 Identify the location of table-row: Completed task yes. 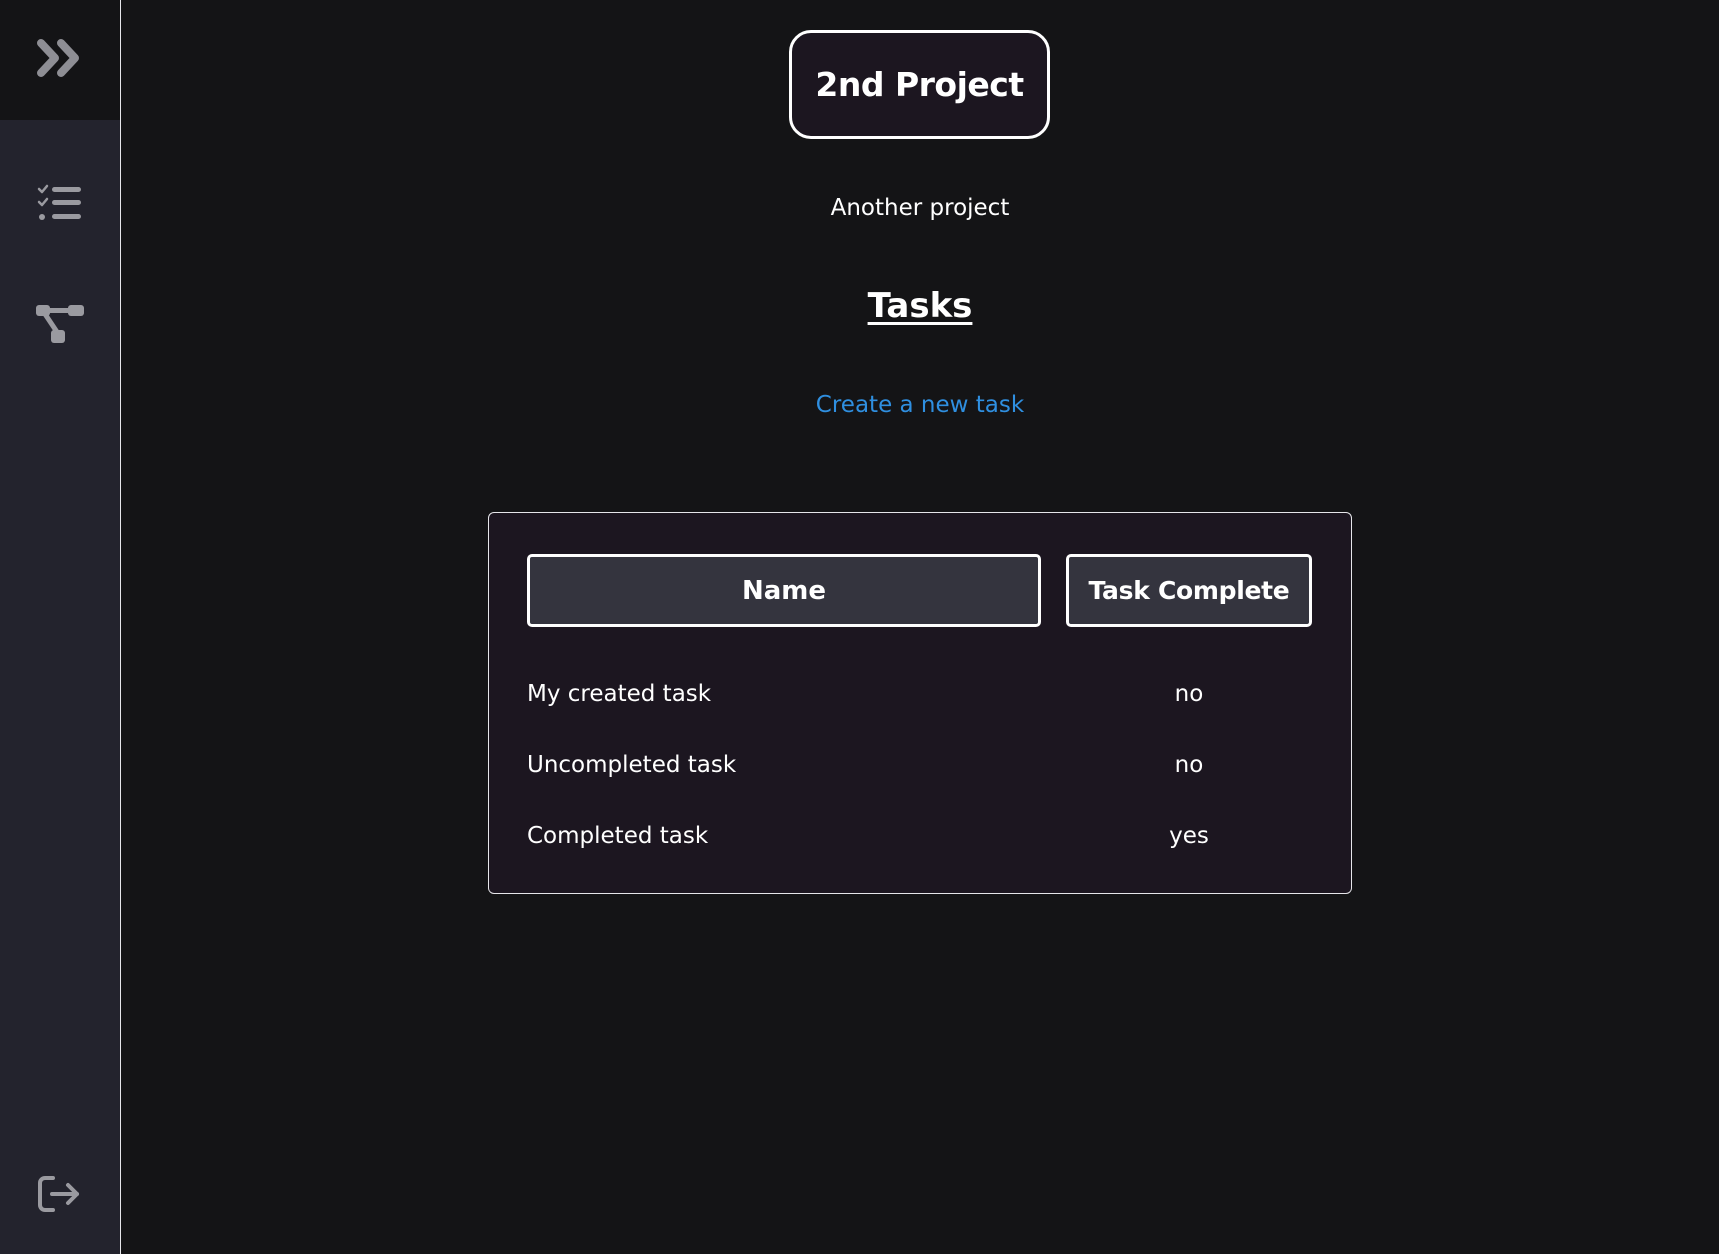
(919, 843).